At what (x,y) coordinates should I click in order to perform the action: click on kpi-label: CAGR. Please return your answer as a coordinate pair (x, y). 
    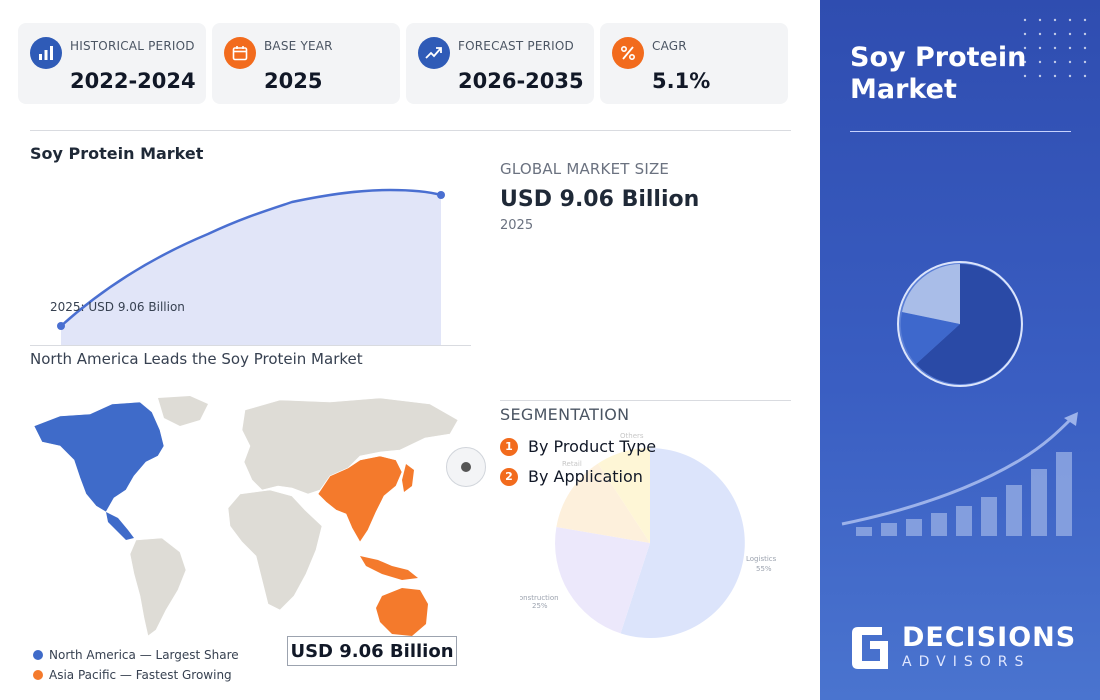
    Looking at the image, I should click on (669, 46).